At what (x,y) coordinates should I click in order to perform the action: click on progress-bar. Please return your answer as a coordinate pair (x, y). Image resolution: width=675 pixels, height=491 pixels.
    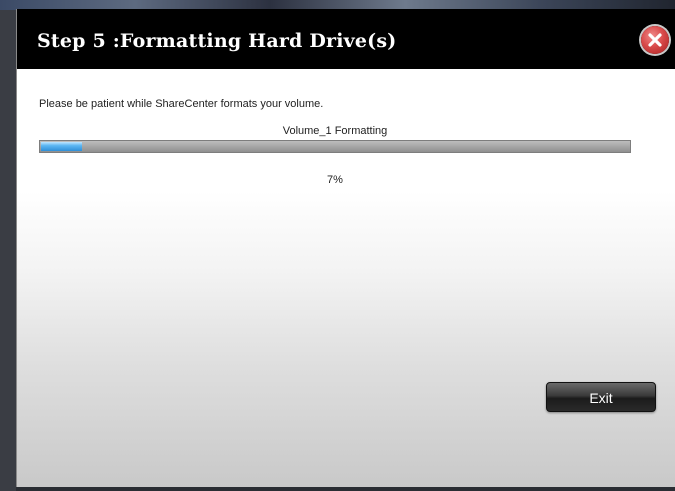
    Looking at the image, I should click on (335, 146).